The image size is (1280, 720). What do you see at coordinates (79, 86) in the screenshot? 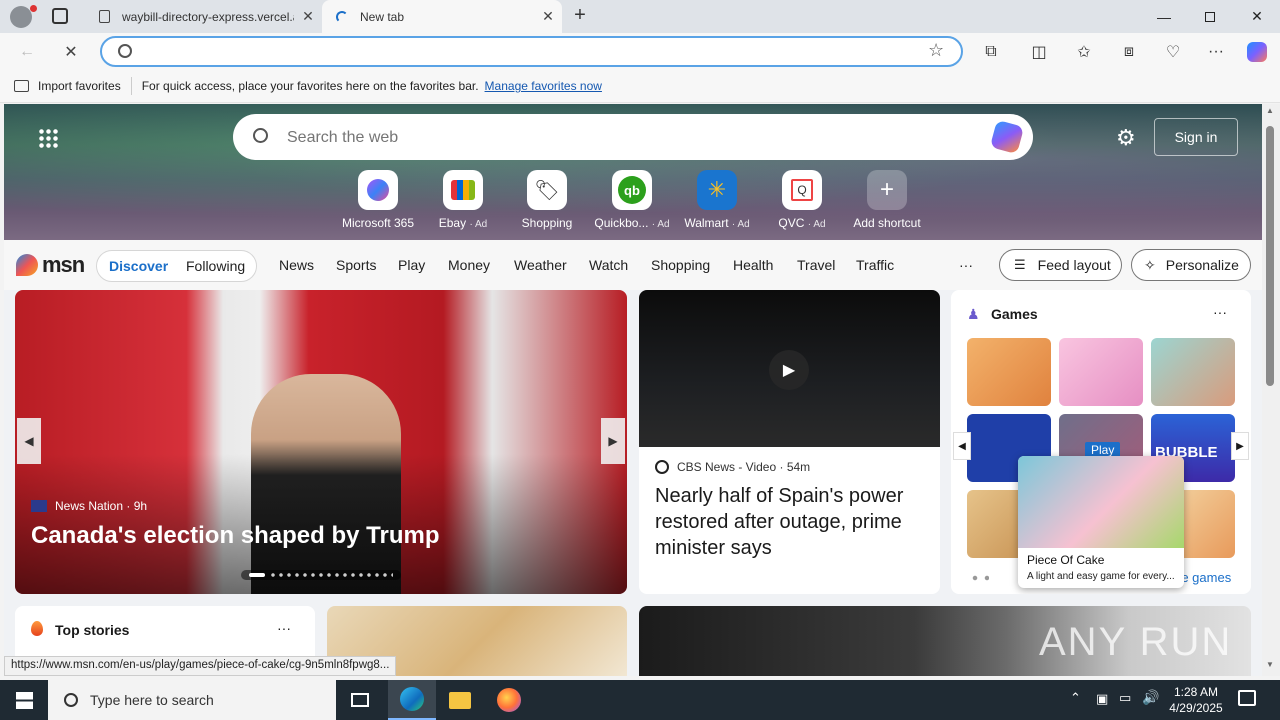
I see `import-favorites-button: Import favorites` at bounding box center [79, 86].